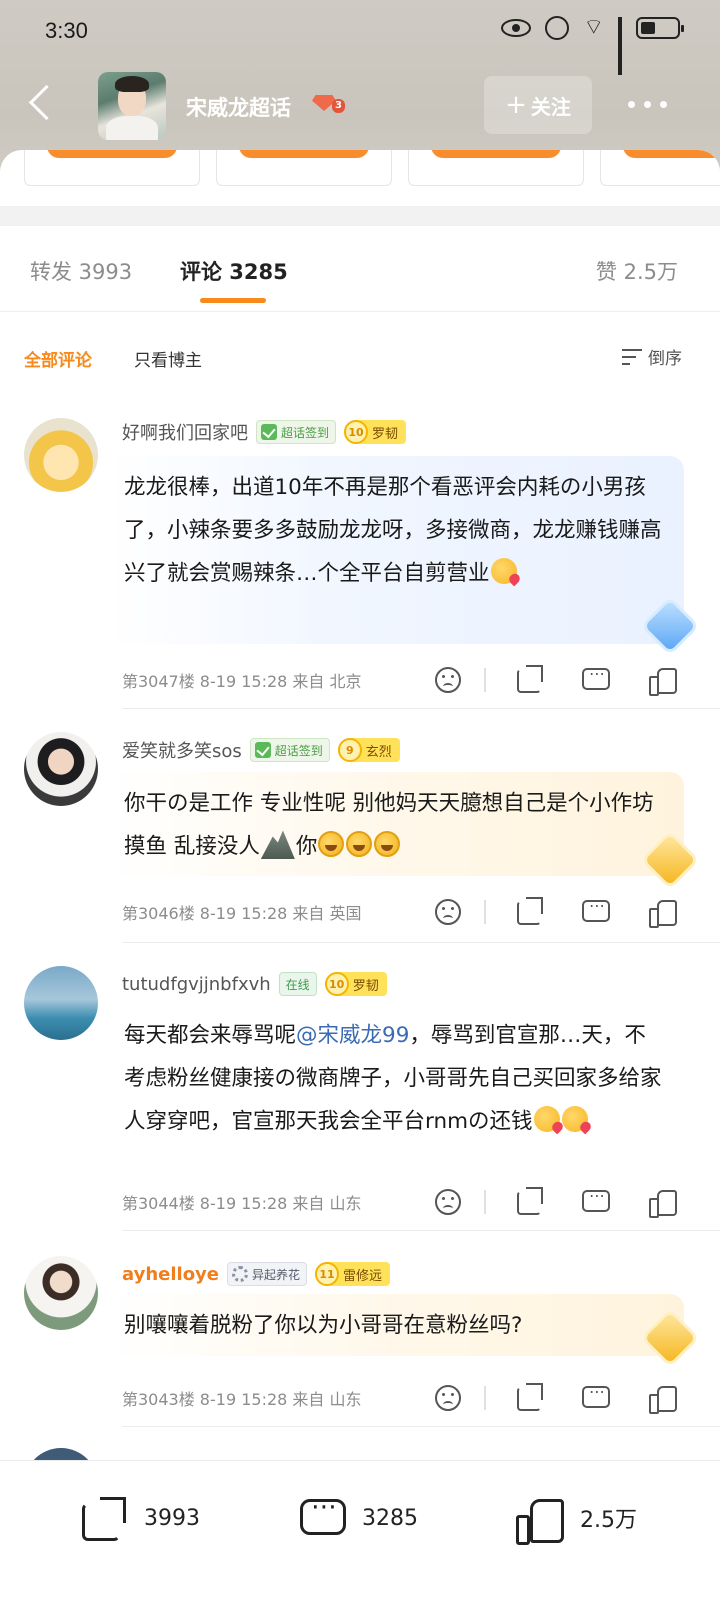  What do you see at coordinates (140, 1518) in the screenshot?
I see `repost-button: 3993` at bounding box center [140, 1518].